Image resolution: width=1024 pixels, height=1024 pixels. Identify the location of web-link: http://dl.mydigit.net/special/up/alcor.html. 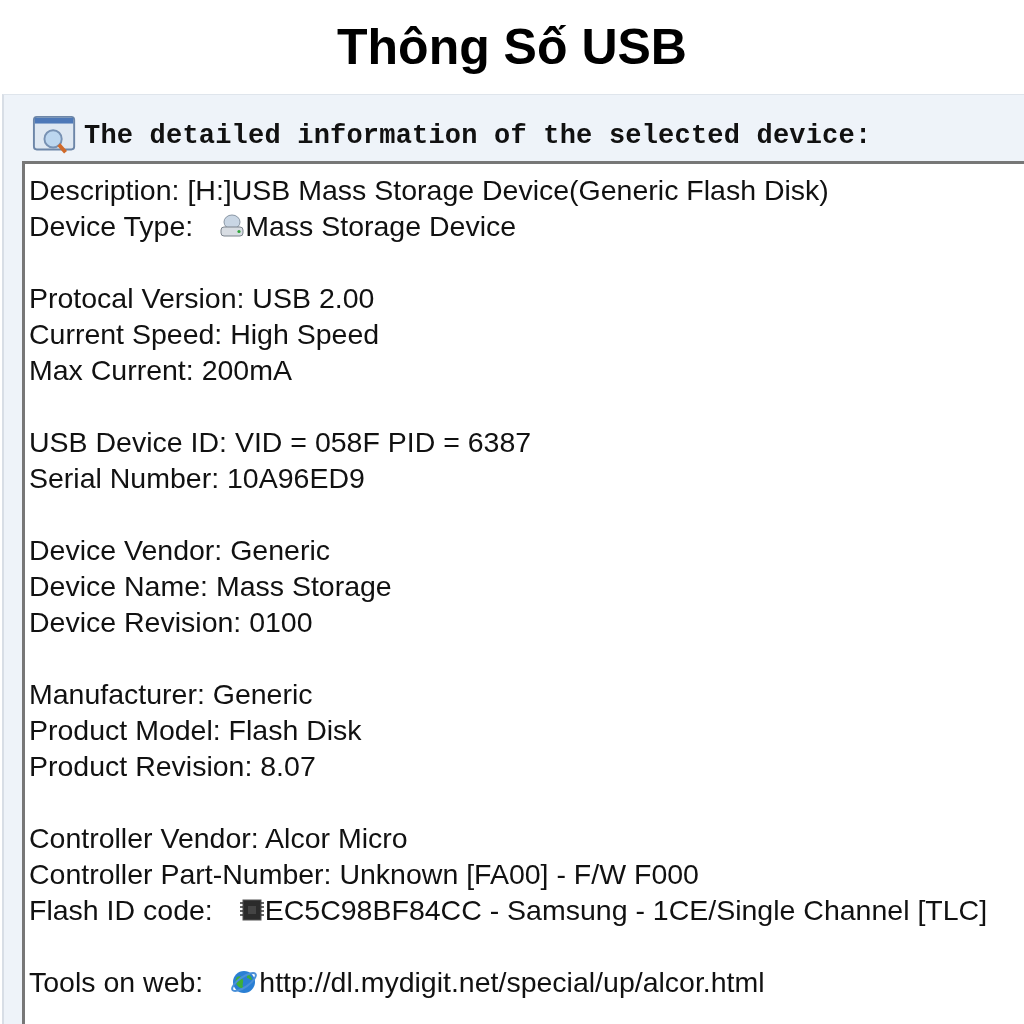
(512, 982).